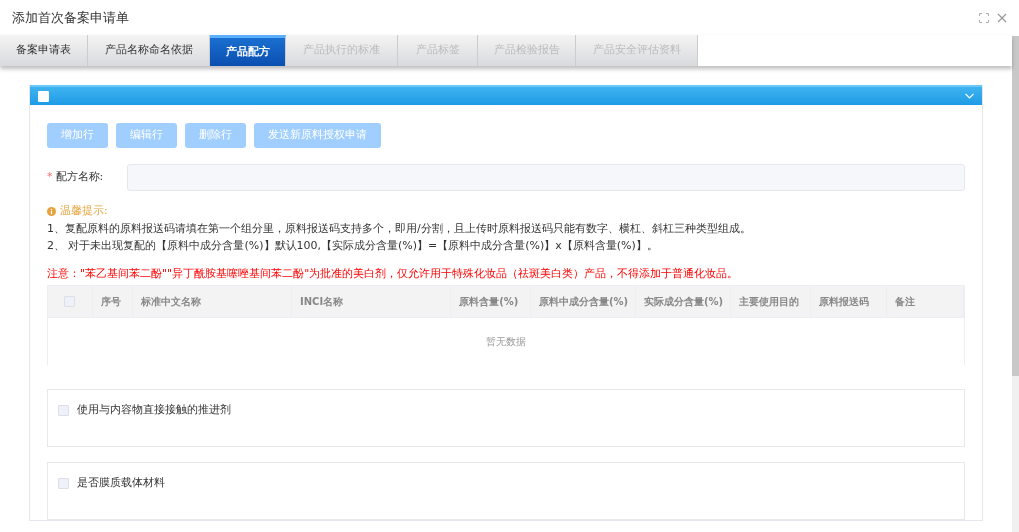  I want to click on hint-line: 1、复配原料的原料报送码请填在第一个组分里，原料报送码支持多个，即用/分割，且上传时原料报送码只能有数字、横杠、斜杠三种类型组成。, so click(399, 228).